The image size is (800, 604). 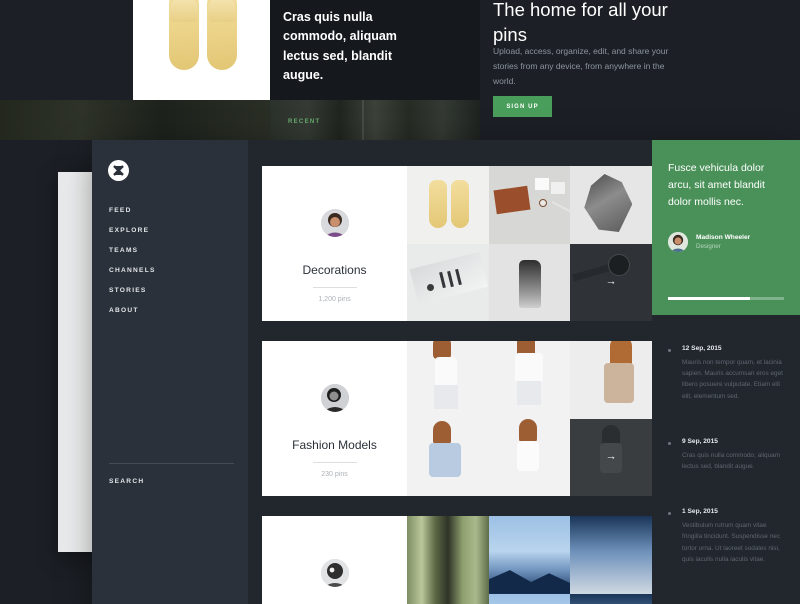 What do you see at coordinates (135, 120) in the screenshot?
I see `background-bottom-strip-left` at bounding box center [135, 120].